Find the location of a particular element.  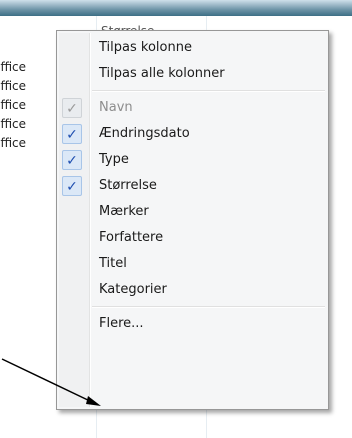

annotation-arrow-icon is located at coordinates (51, 382).